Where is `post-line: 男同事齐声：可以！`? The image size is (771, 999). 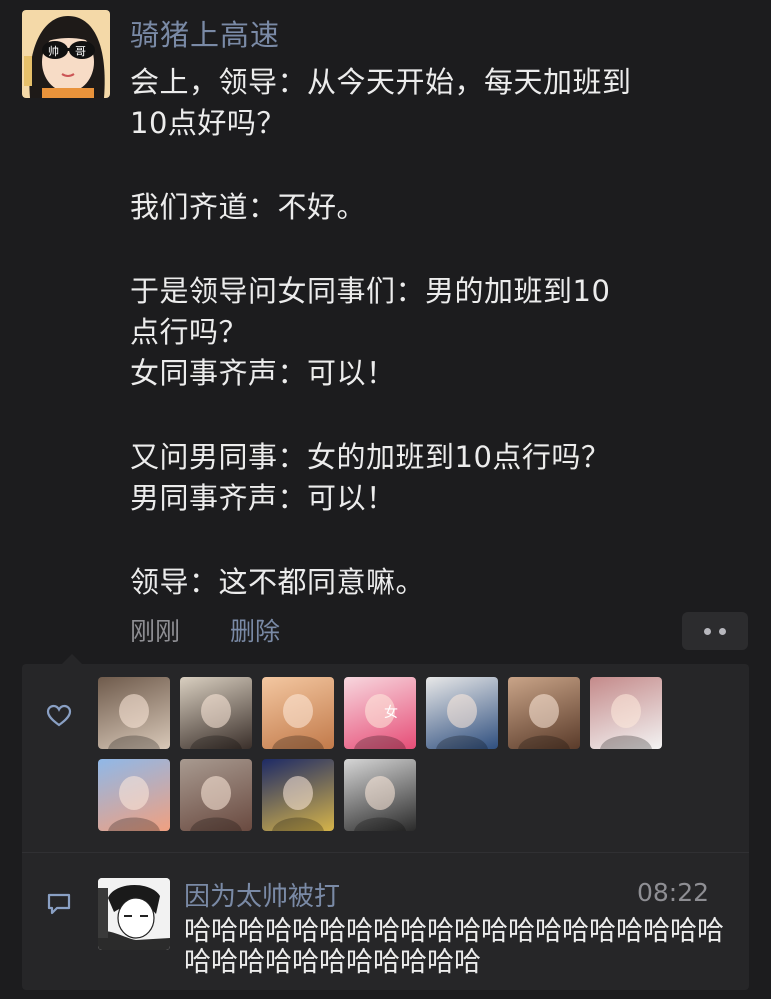 post-line: 男同事齐声：可以！ is located at coordinates (263, 498).